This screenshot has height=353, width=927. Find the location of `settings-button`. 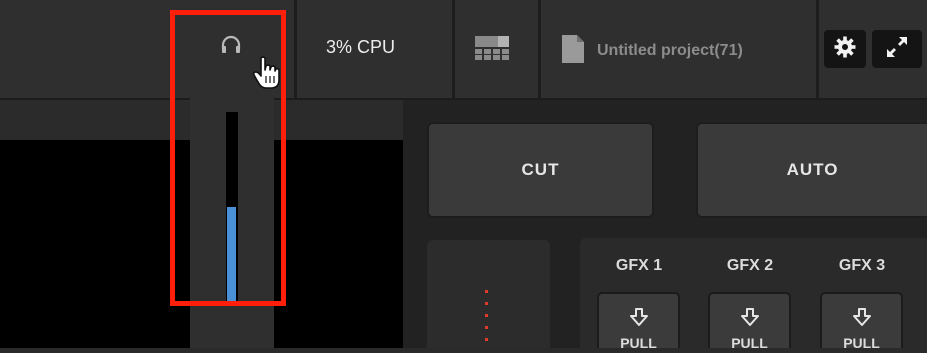

settings-button is located at coordinates (845, 49).